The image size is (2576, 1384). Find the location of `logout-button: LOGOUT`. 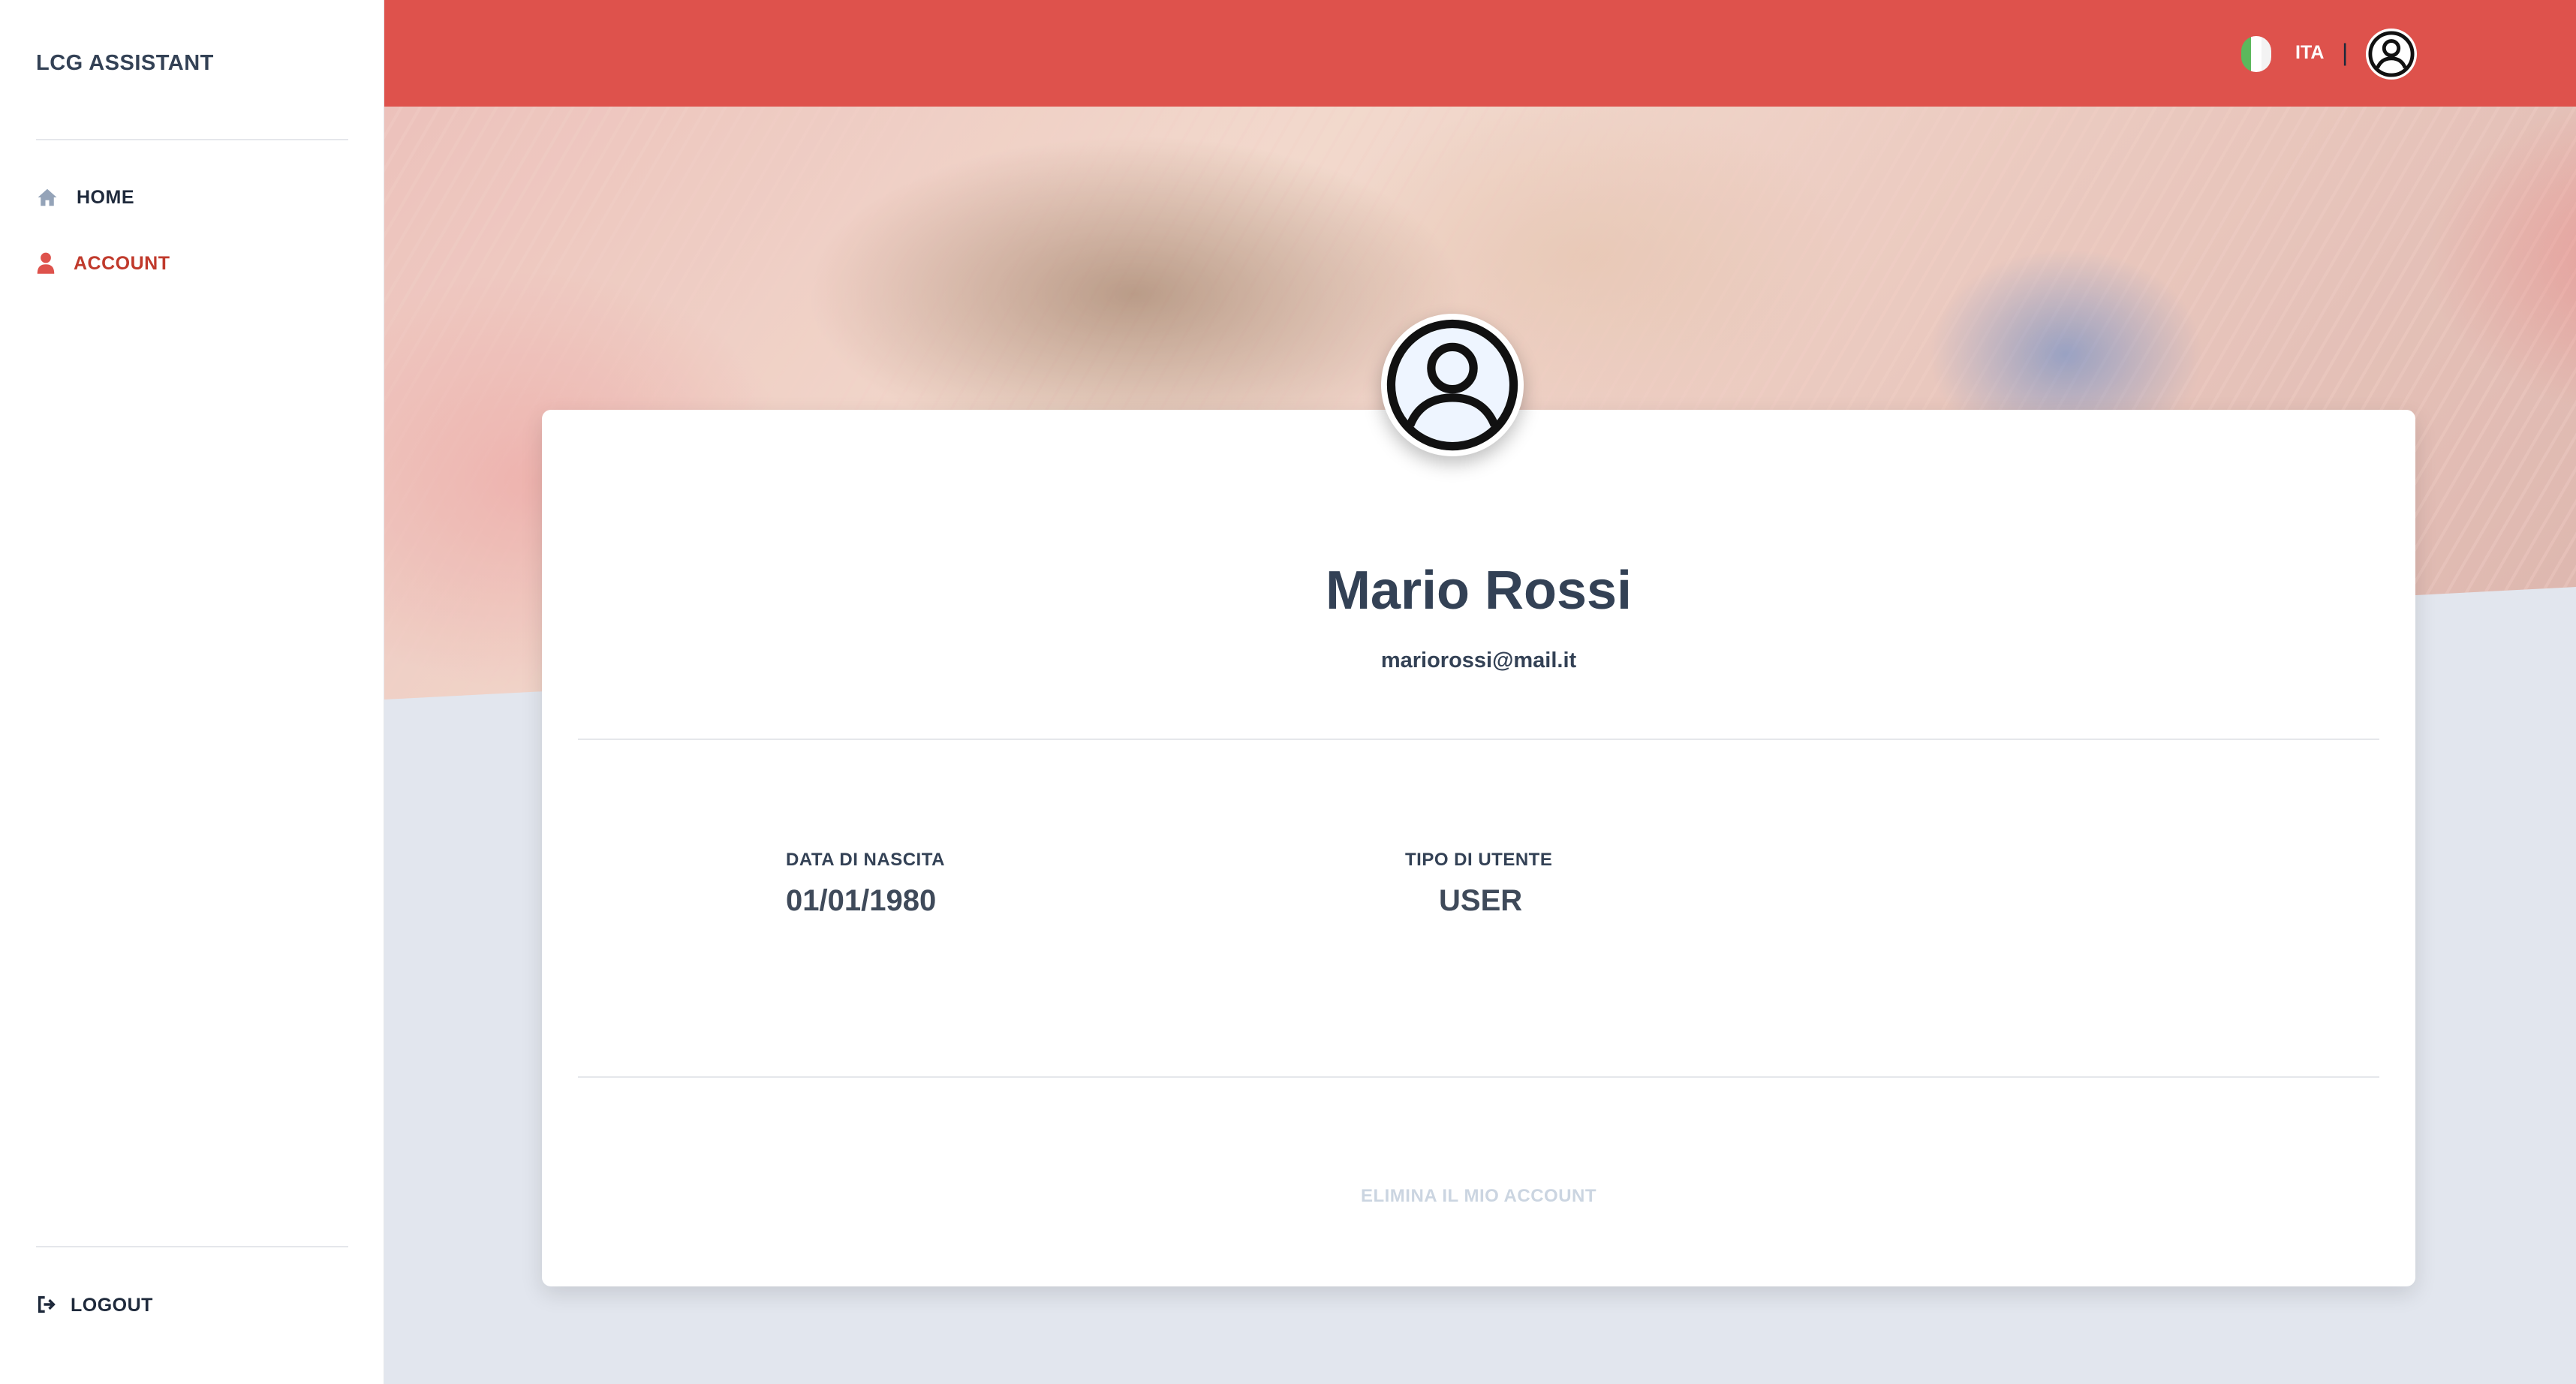

logout-button: LOGOUT is located at coordinates (94, 1305).